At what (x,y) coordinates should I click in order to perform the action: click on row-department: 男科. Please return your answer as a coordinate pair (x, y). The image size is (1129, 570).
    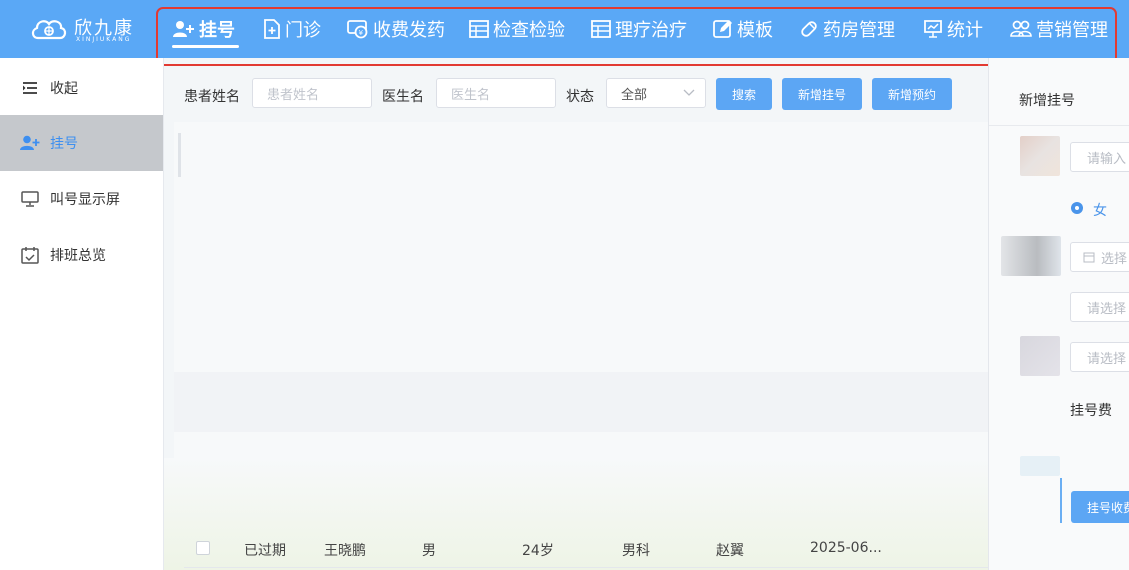
    Looking at the image, I should click on (636, 551).